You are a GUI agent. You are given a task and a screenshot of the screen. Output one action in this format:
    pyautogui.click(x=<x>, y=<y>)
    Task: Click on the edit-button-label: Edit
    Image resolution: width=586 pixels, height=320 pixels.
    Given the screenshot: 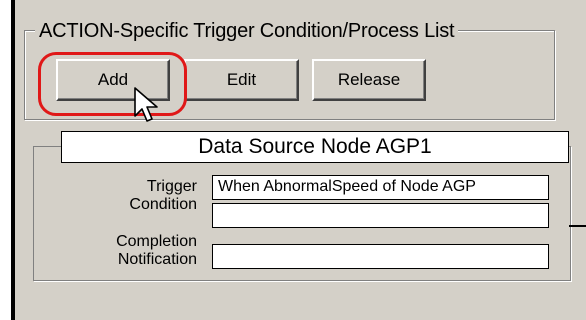 What is the action you would take?
    pyautogui.click(x=241, y=79)
    